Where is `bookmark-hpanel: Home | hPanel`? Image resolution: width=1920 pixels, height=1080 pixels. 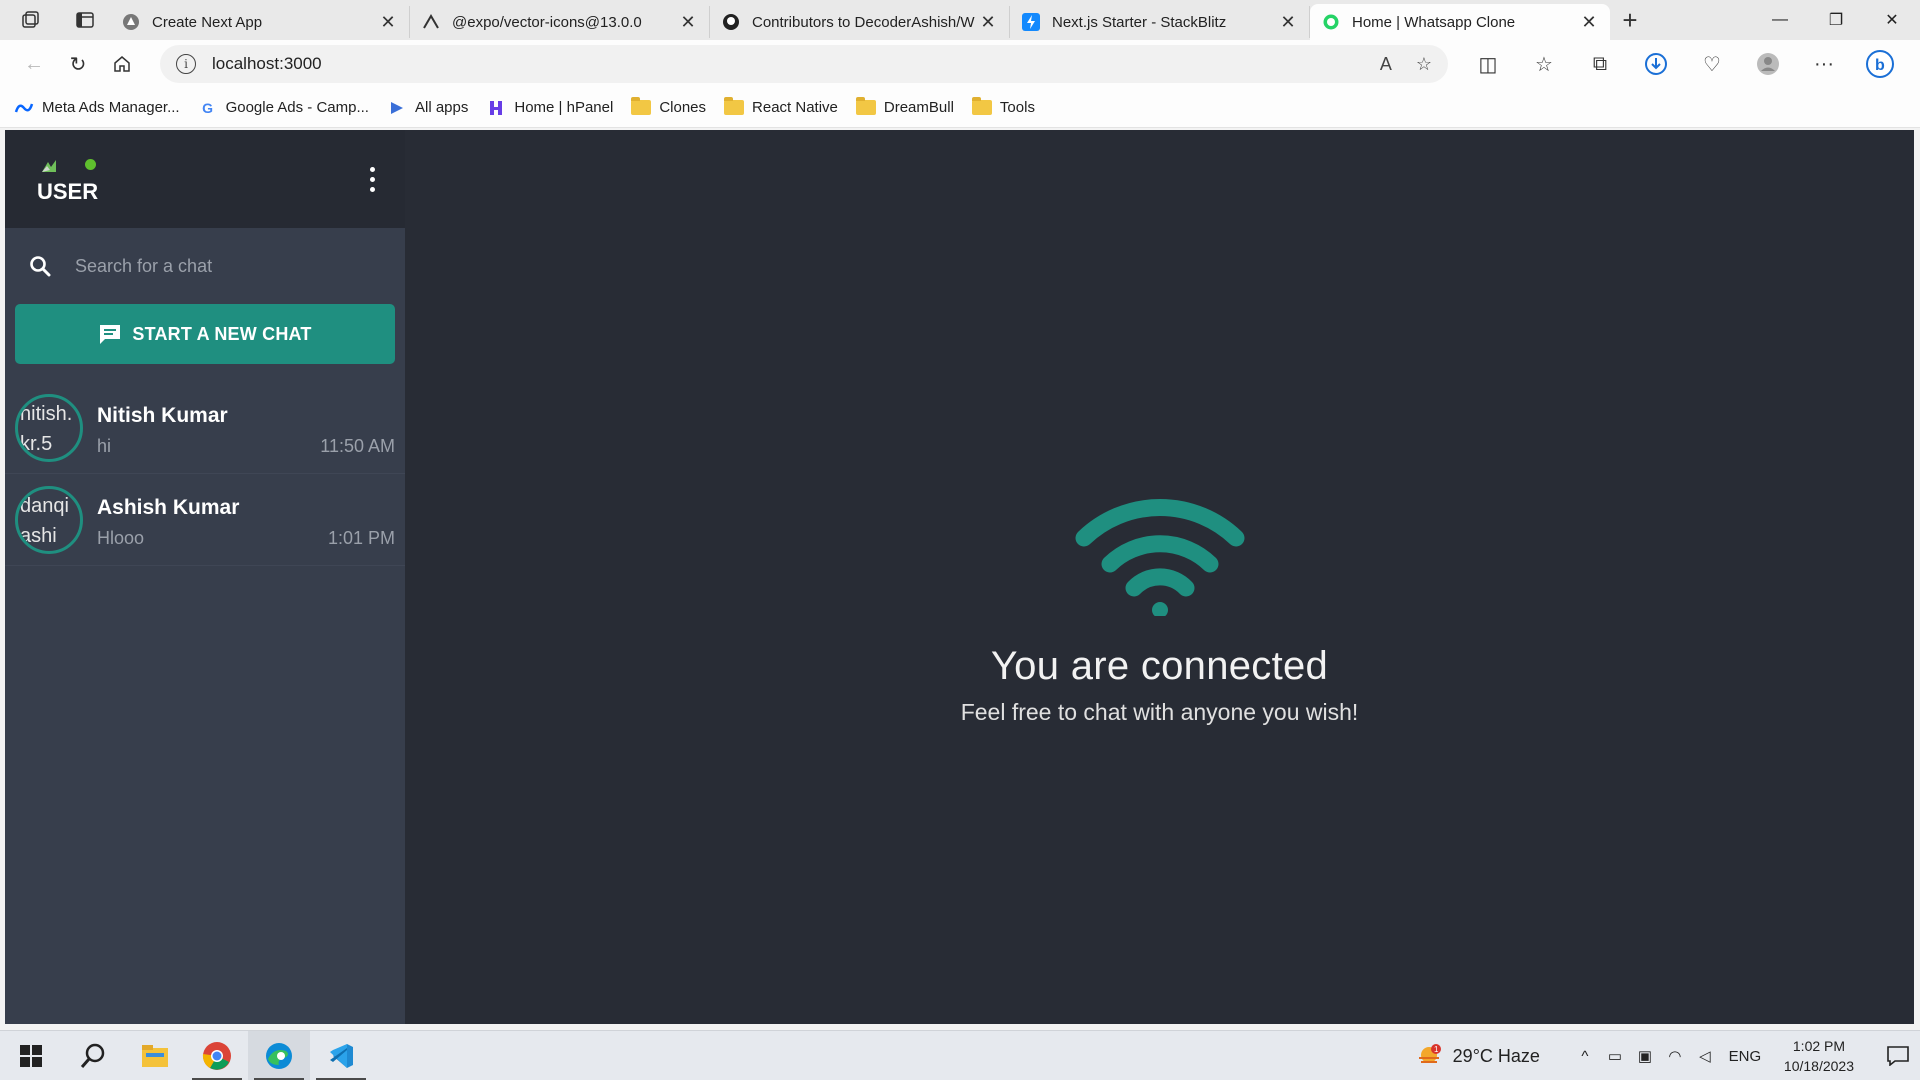 bookmark-hpanel: Home | hPanel is located at coordinates (549, 107).